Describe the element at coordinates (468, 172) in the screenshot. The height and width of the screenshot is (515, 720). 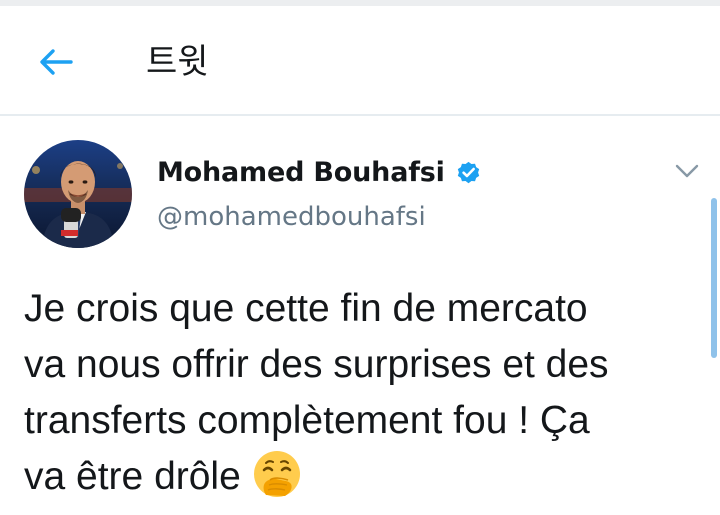
I see `verified-badge-icon` at that location.